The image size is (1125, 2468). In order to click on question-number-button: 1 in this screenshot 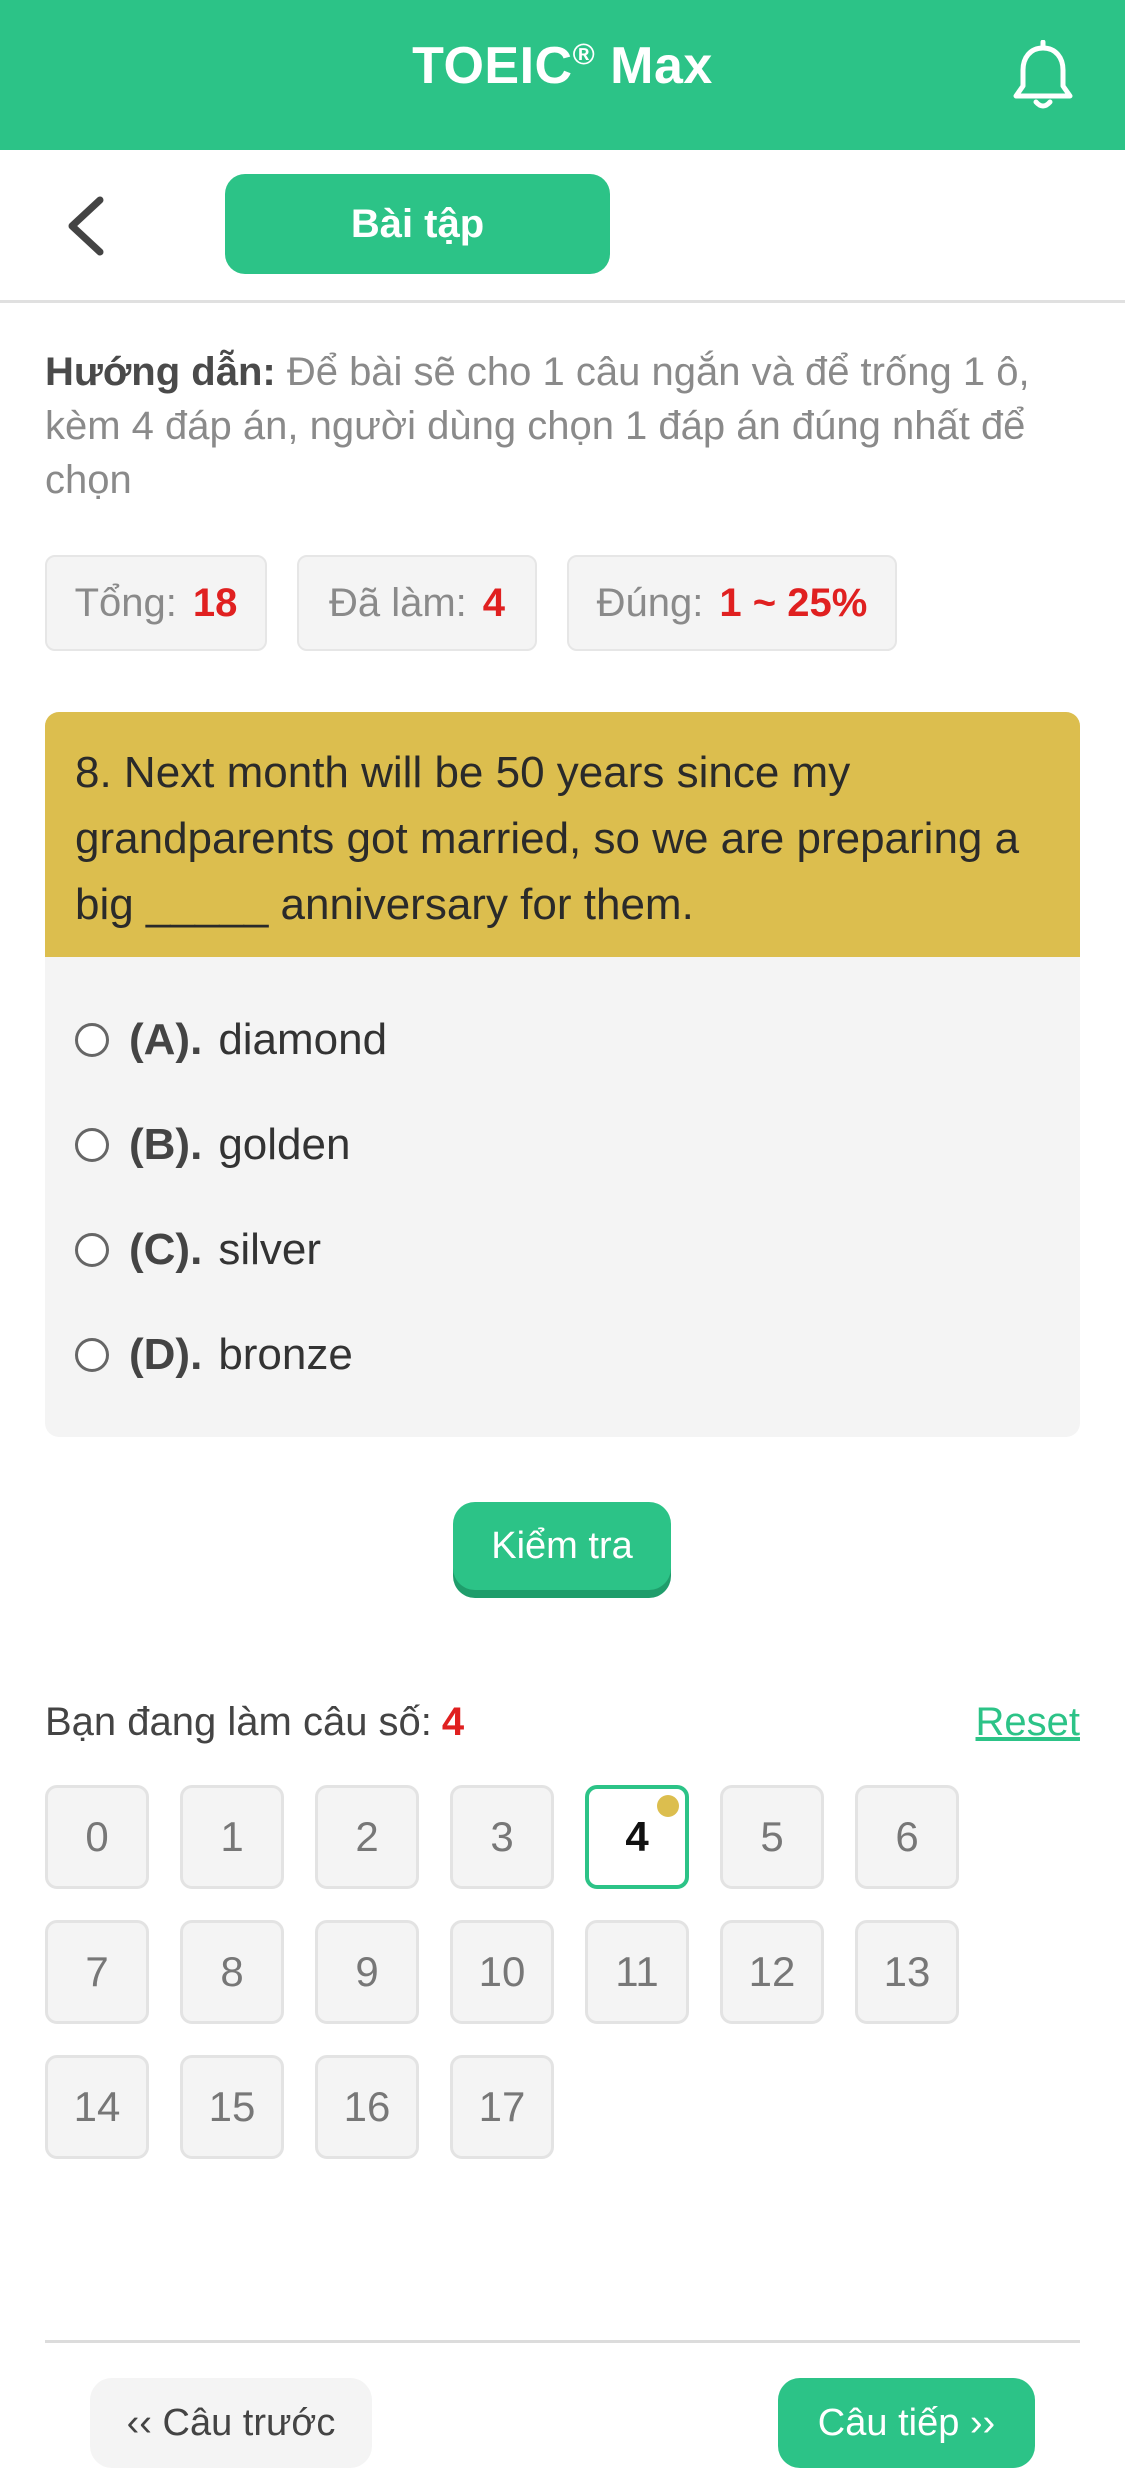, I will do `click(232, 1837)`.